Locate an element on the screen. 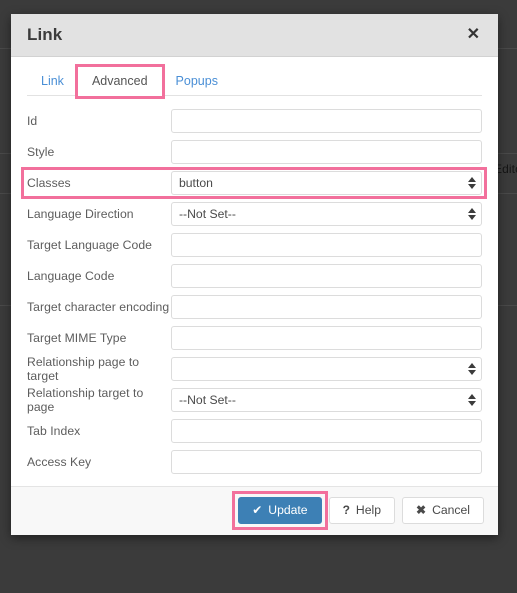  tab-bar: Link Advanced Popups is located at coordinates (254, 76).